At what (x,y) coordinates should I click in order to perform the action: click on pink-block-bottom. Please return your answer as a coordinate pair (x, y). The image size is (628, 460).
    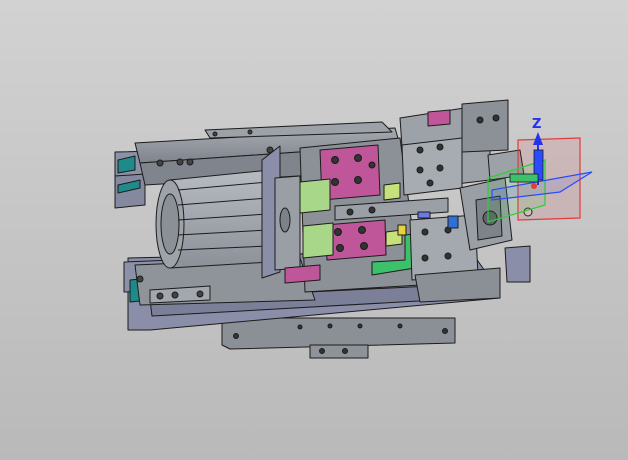
    Looking at the image, I should click on (355, 240).